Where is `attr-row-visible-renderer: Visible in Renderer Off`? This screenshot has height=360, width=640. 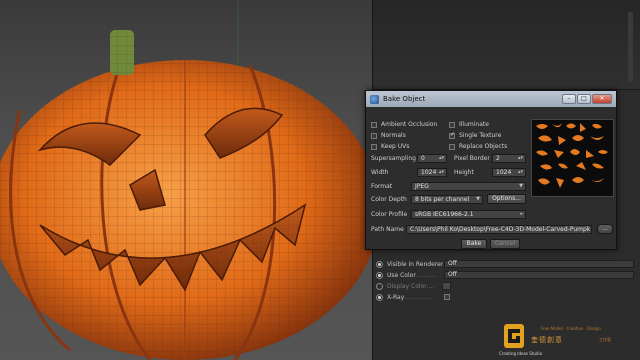
attr-row-visible-renderer: Visible in Renderer Off is located at coordinates (503, 264).